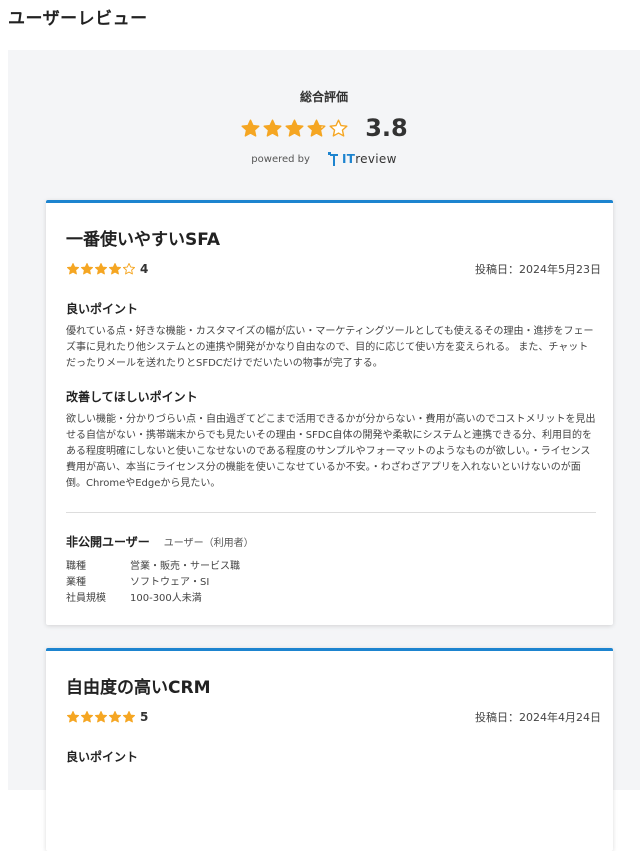 The image size is (640, 851). What do you see at coordinates (86, 598) in the screenshot?
I see `meta-key: 社員規模` at bounding box center [86, 598].